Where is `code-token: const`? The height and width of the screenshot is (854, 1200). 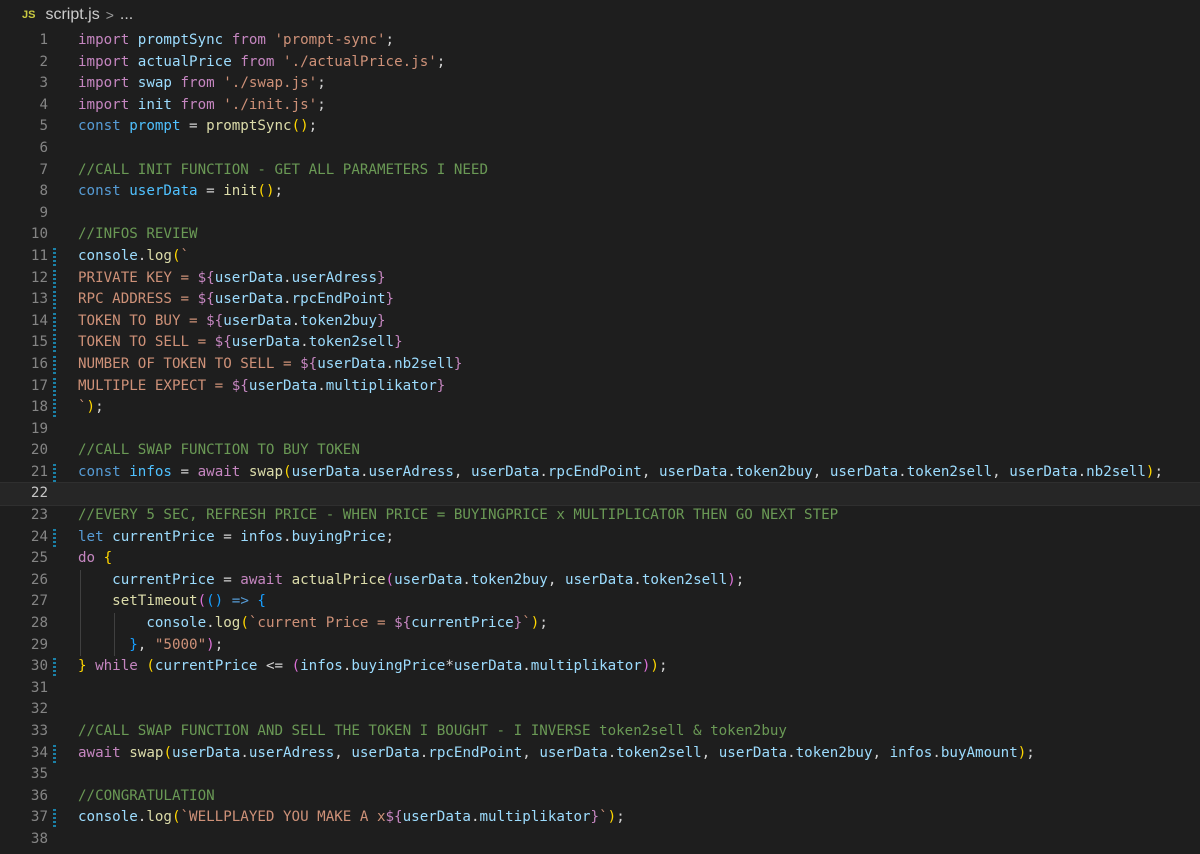 code-token: const is located at coordinates (99, 191).